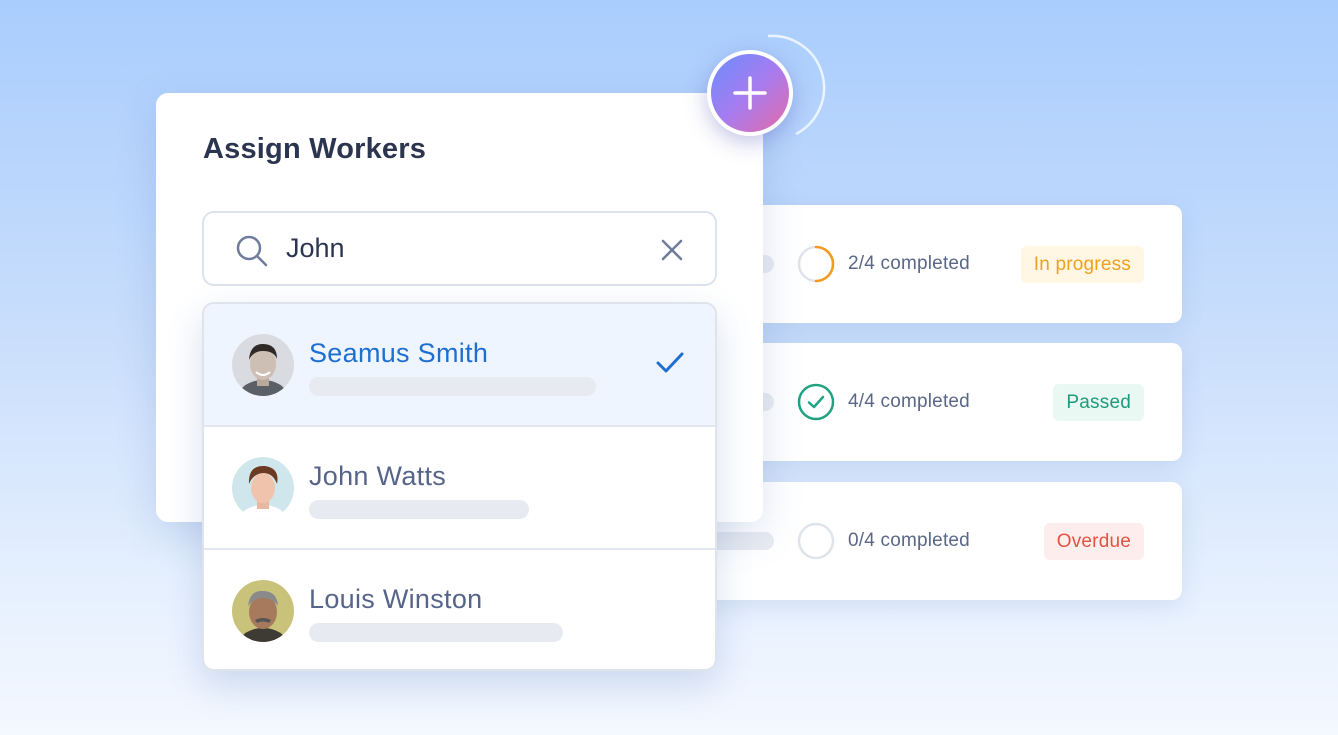 Image resolution: width=1338 pixels, height=735 pixels. Describe the element at coordinates (1098, 402) in the screenshot. I see `status-badge: Passed` at that location.